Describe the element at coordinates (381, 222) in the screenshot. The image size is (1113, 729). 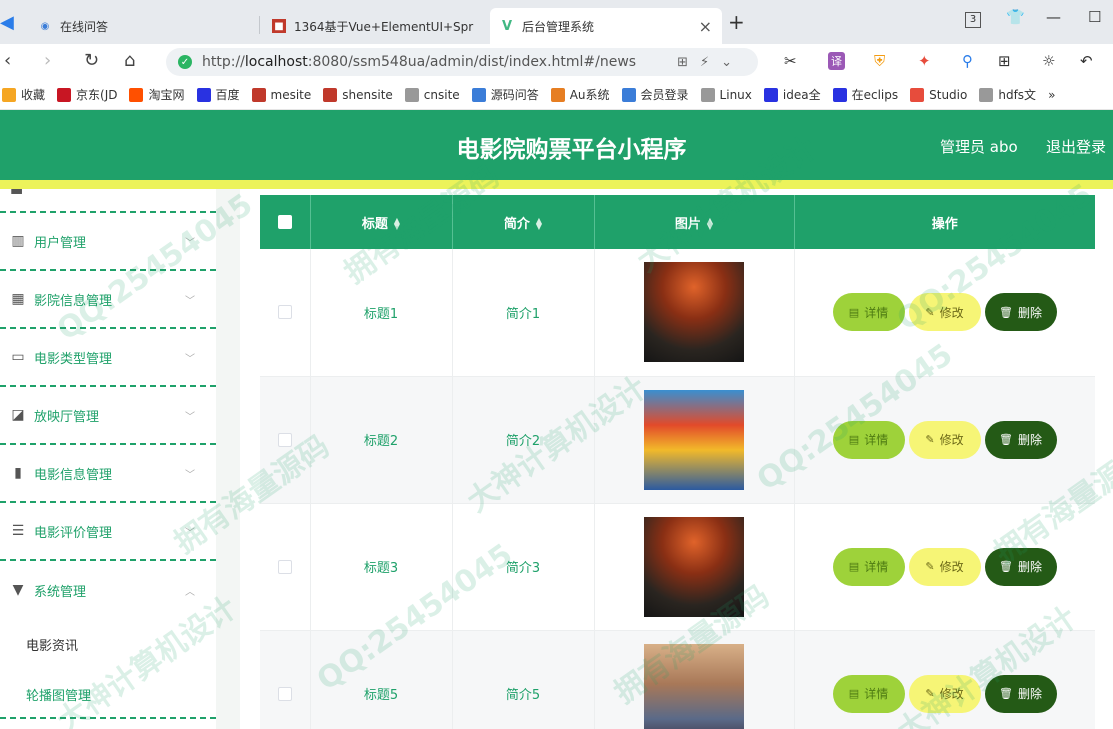
I see `column-header-title: 标题 ▲ ▼` at that location.